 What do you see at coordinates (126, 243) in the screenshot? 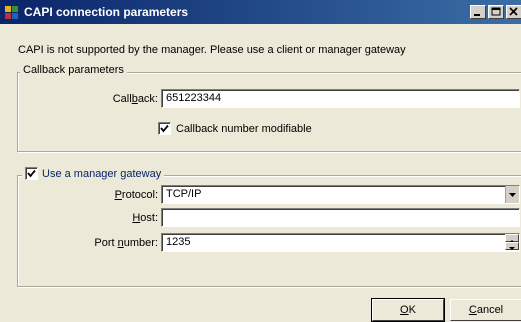
I see `port-number-label: Port number:` at bounding box center [126, 243].